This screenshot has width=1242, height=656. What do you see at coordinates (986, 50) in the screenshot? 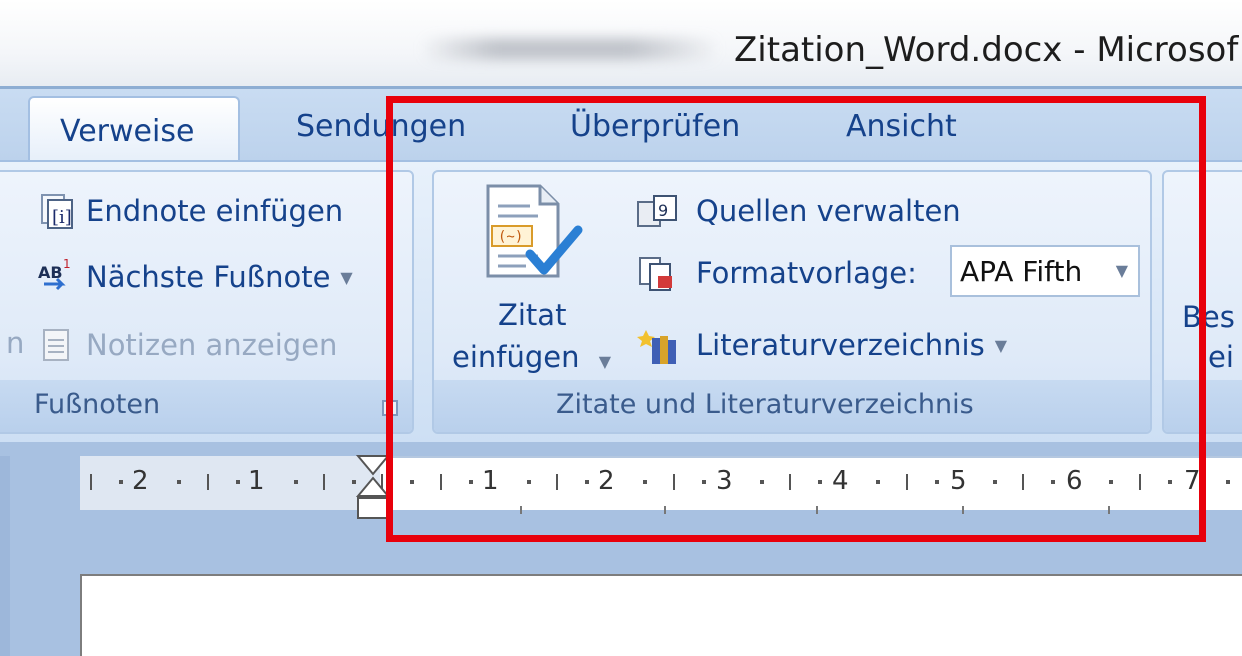
I see `window-title: Zitation_Word.docx - Microsof` at bounding box center [986, 50].